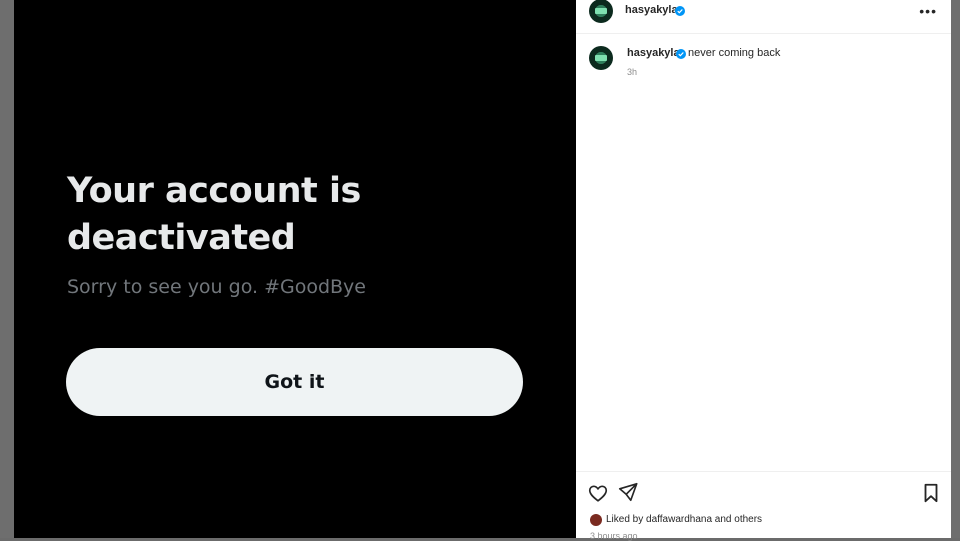 Image resolution: width=960 pixels, height=541 pixels. Describe the element at coordinates (601, 11) in the screenshot. I see `author-avatar` at that location.